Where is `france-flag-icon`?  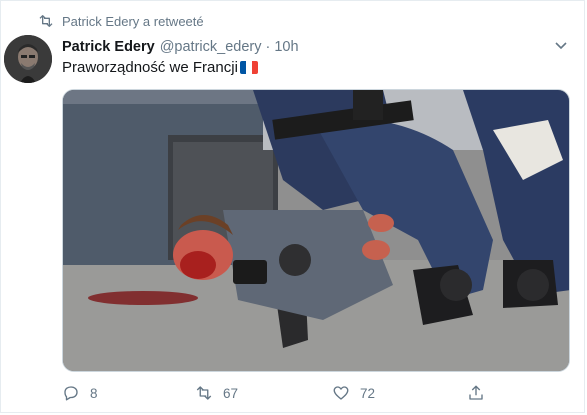 france-flag-icon is located at coordinates (248, 67).